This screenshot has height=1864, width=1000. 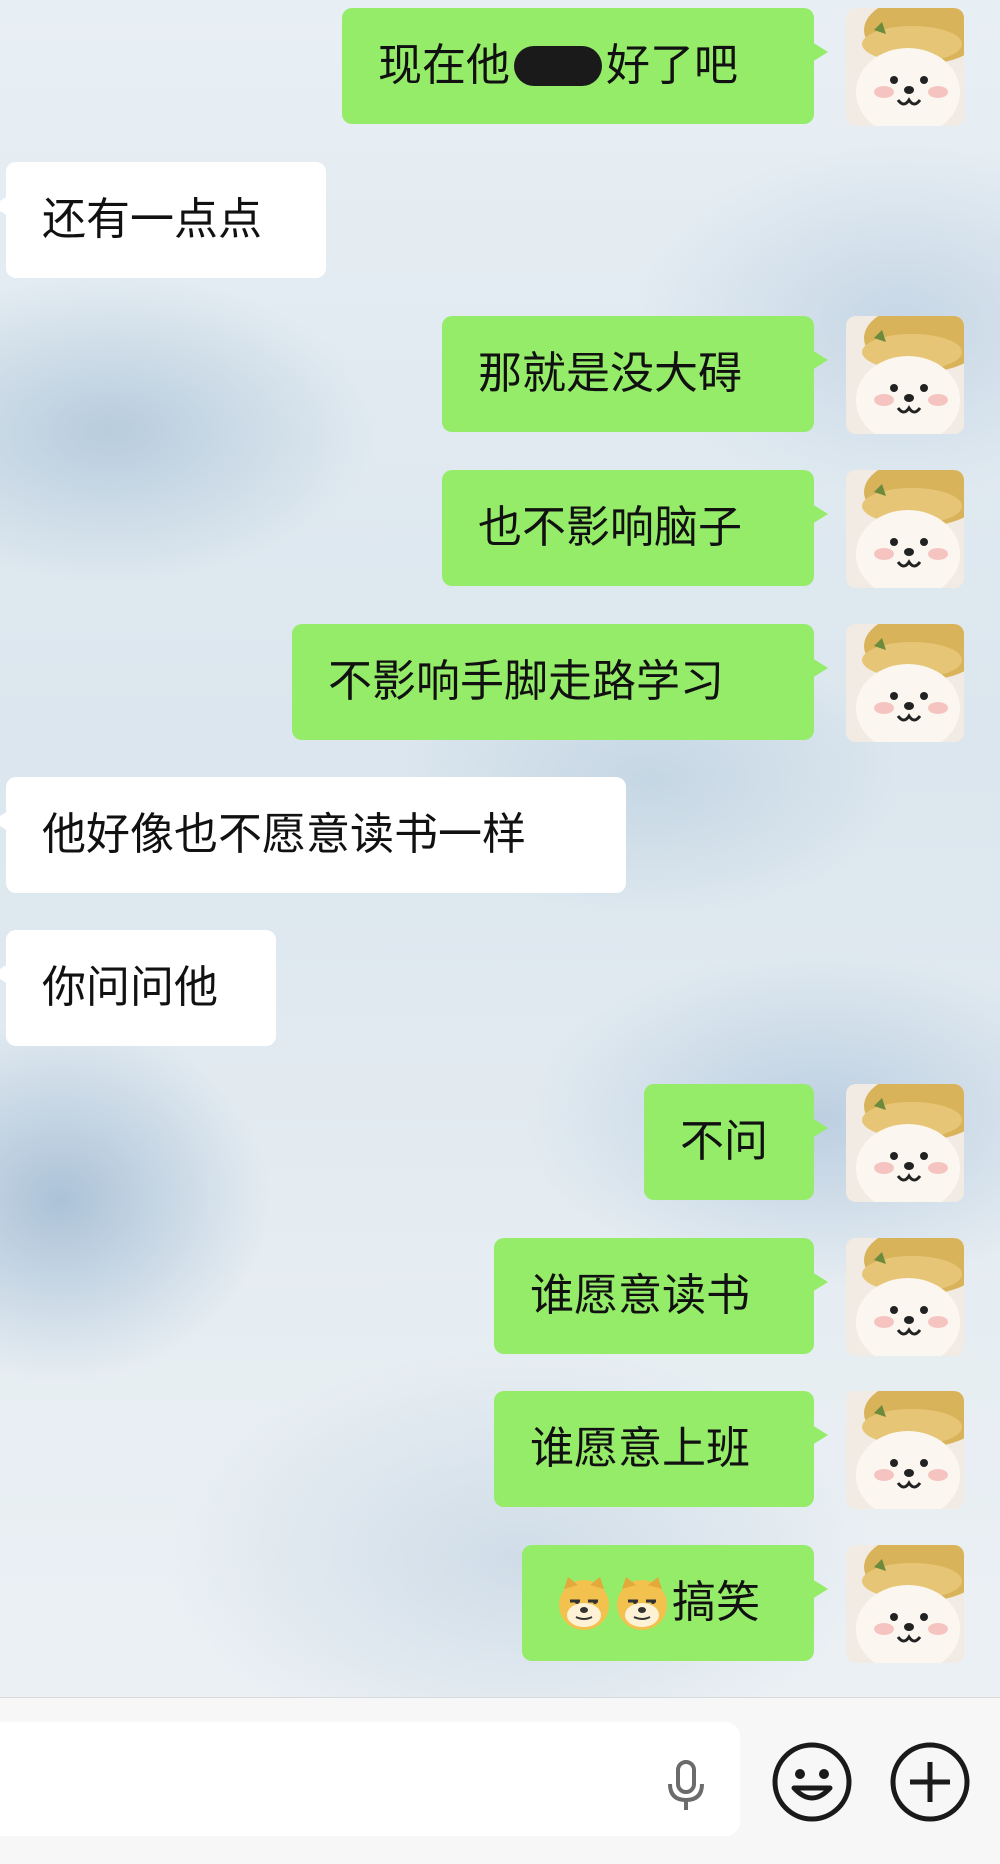 I want to click on message-bubble-outgoing: 搞笑, so click(x=675, y=1603).